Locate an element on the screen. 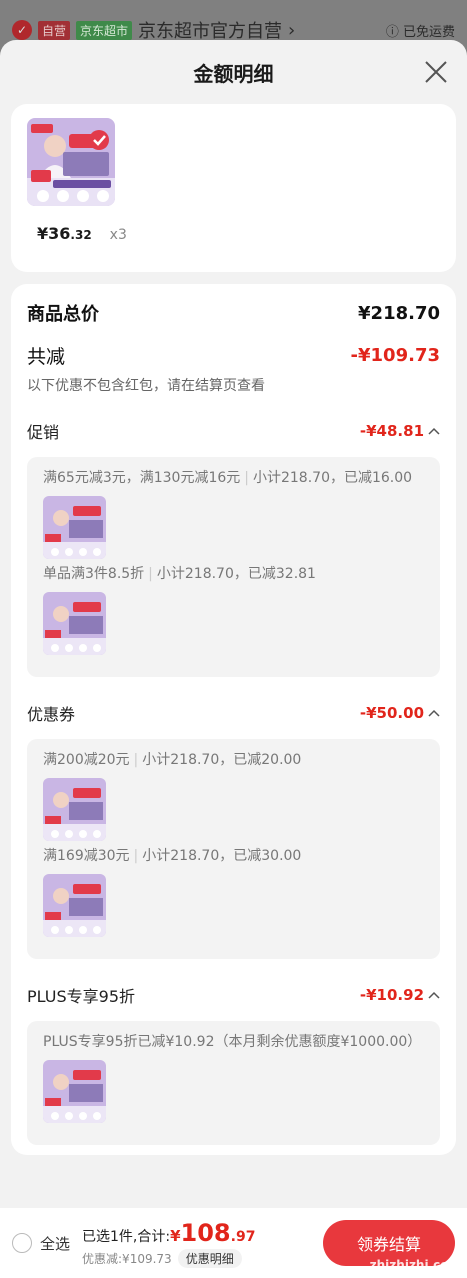  close-icon is located at coordinates (436, 72).